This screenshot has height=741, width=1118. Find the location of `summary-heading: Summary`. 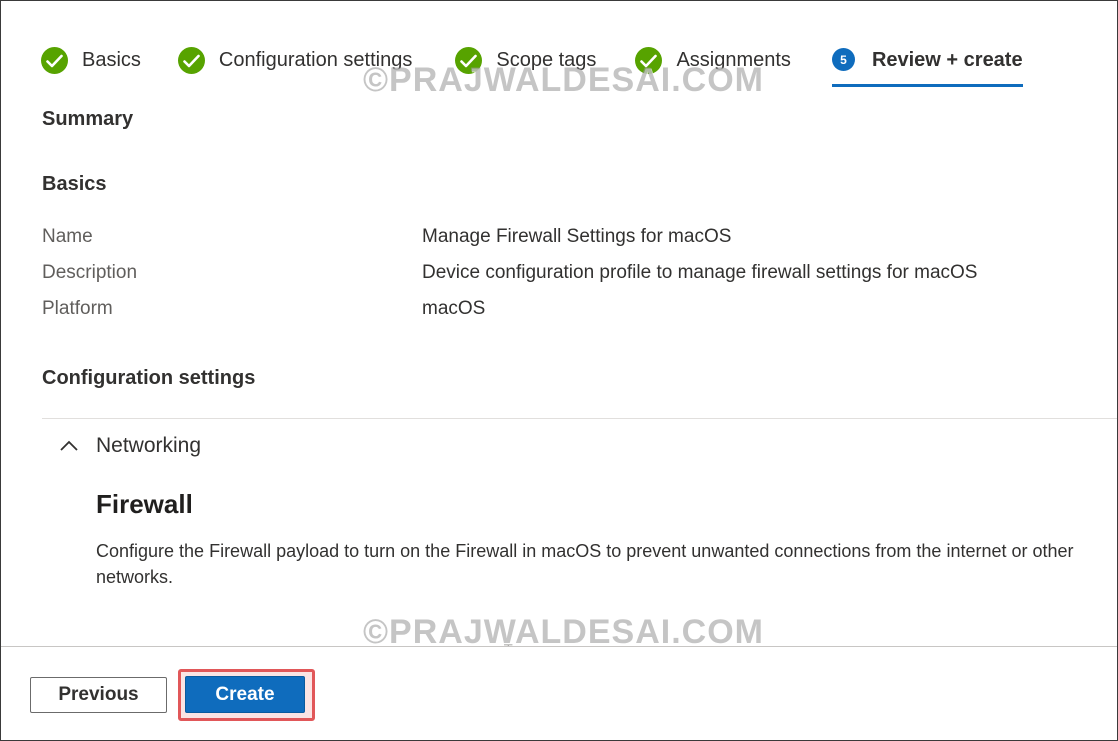

summary-heading: Summary is located at coordinates (88, 119).